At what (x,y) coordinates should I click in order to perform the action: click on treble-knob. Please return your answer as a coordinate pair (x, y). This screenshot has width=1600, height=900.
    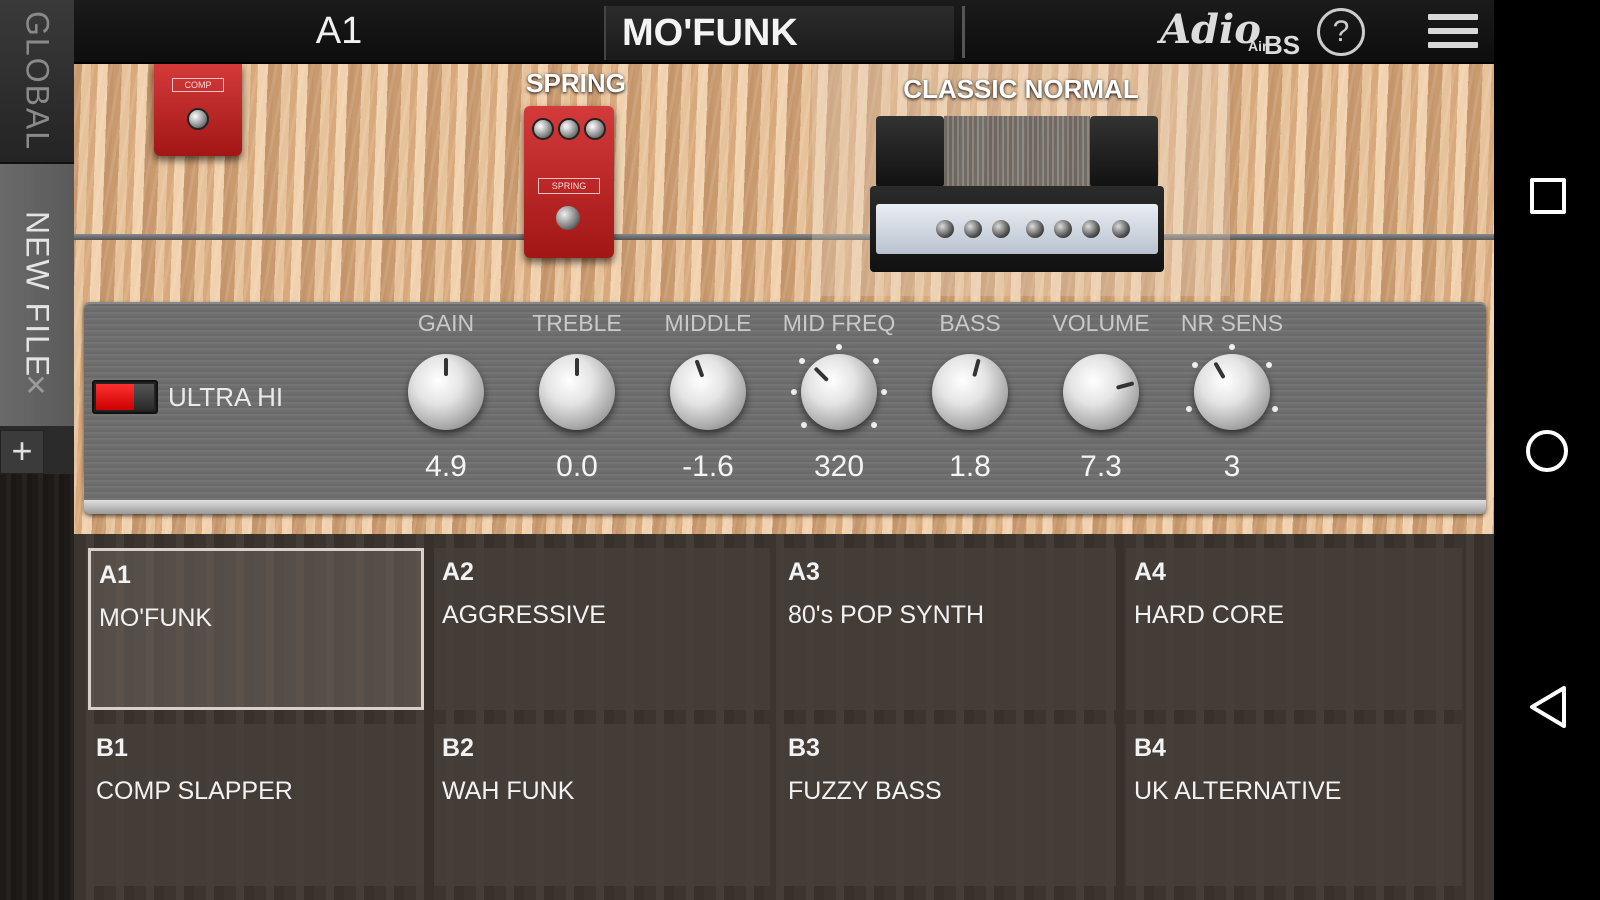
    Looking at the image, I should click on (577, 392).